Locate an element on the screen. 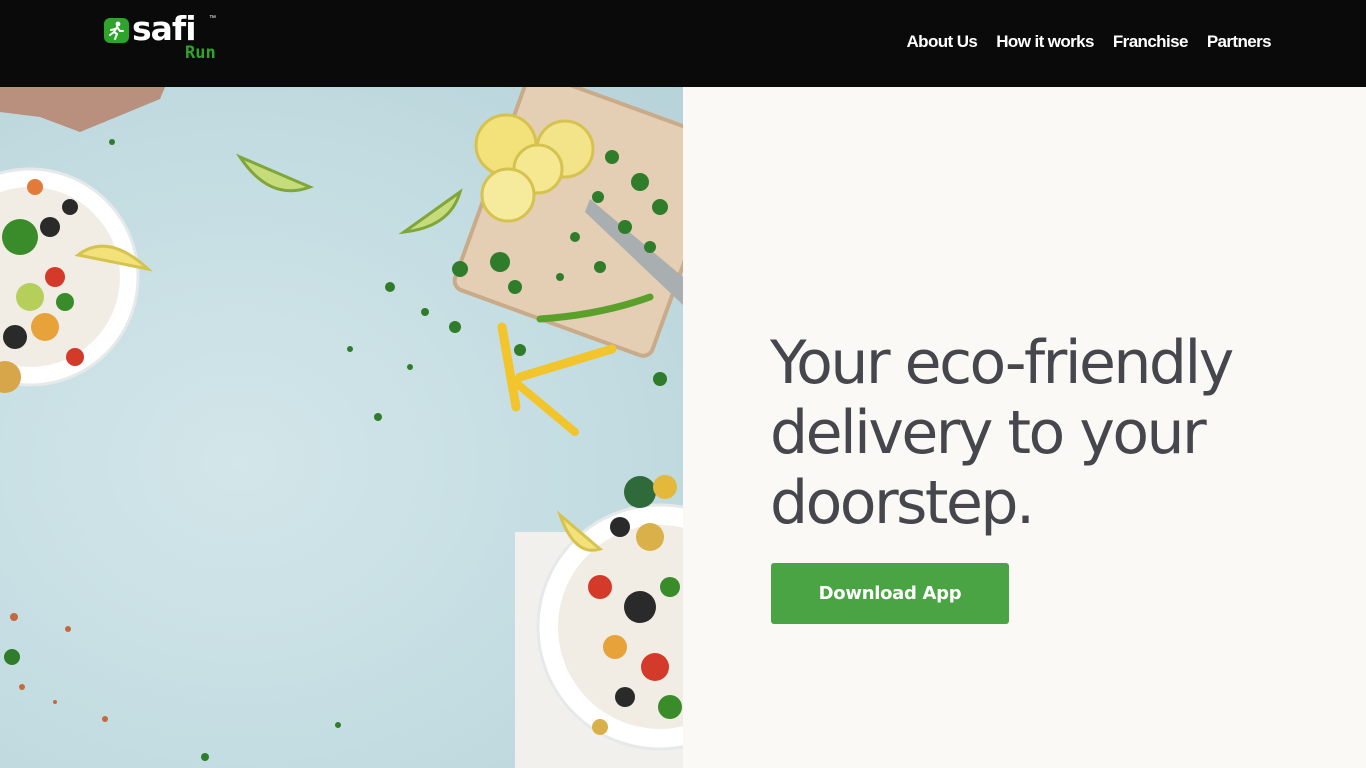 This screenshot has height=768, width=1366. safi-run-logo: safi ™ Run is located at coordinates (164, 38).